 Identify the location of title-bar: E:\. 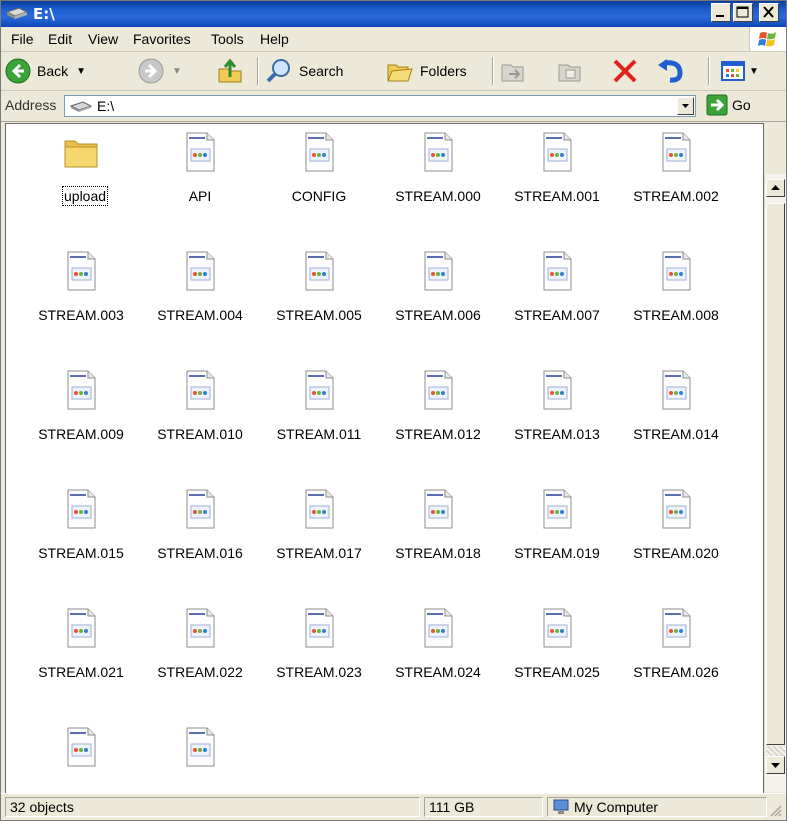
(393, 14).